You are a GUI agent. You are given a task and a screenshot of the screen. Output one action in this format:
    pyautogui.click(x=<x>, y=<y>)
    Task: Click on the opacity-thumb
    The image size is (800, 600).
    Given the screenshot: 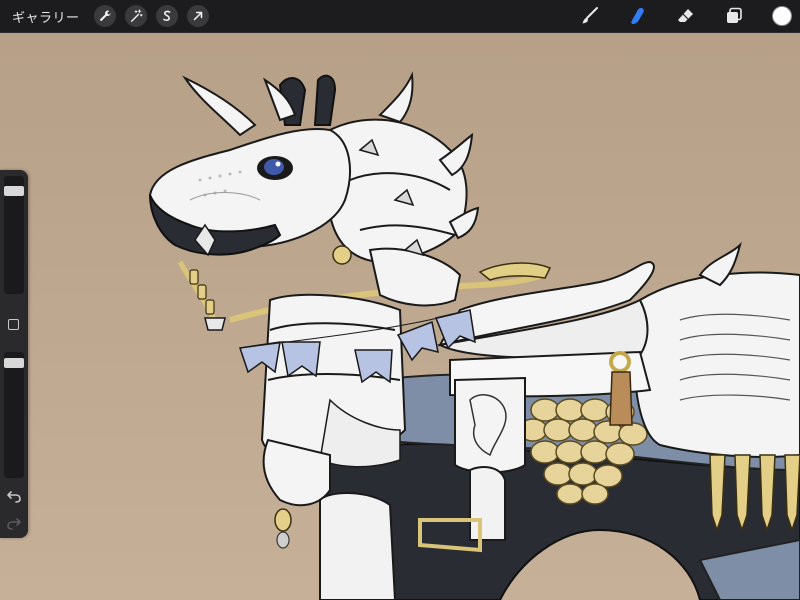 What is the action you would take?
    pyautogui.click(x=14, y=363)
    